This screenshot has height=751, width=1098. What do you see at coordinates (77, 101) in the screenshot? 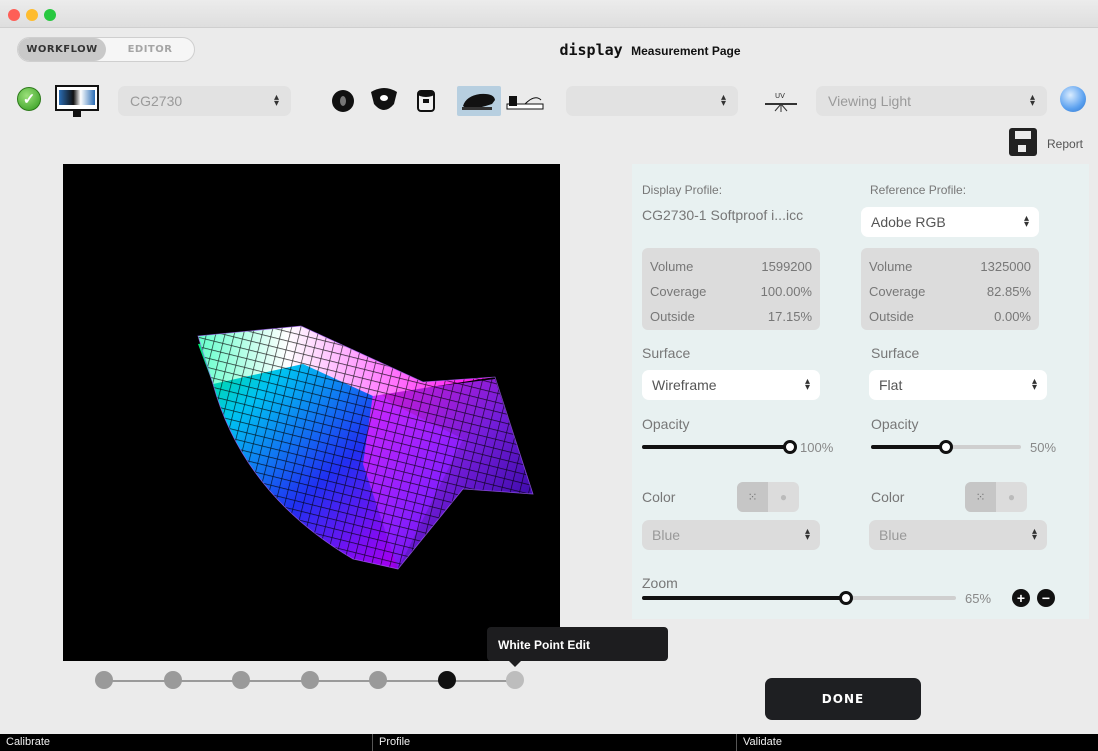
I see `monitor-icon` at bounding box center [77, 101].